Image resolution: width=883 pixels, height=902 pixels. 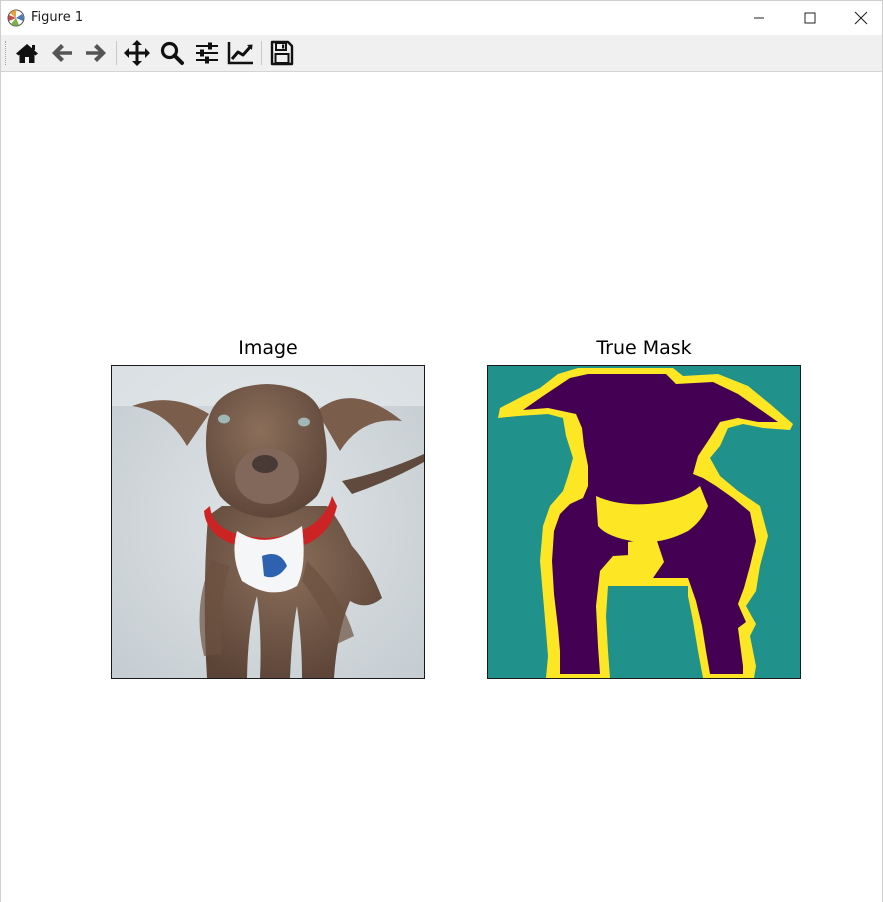 I want to click on configure-subplots-button, so click(x=207, y=53).